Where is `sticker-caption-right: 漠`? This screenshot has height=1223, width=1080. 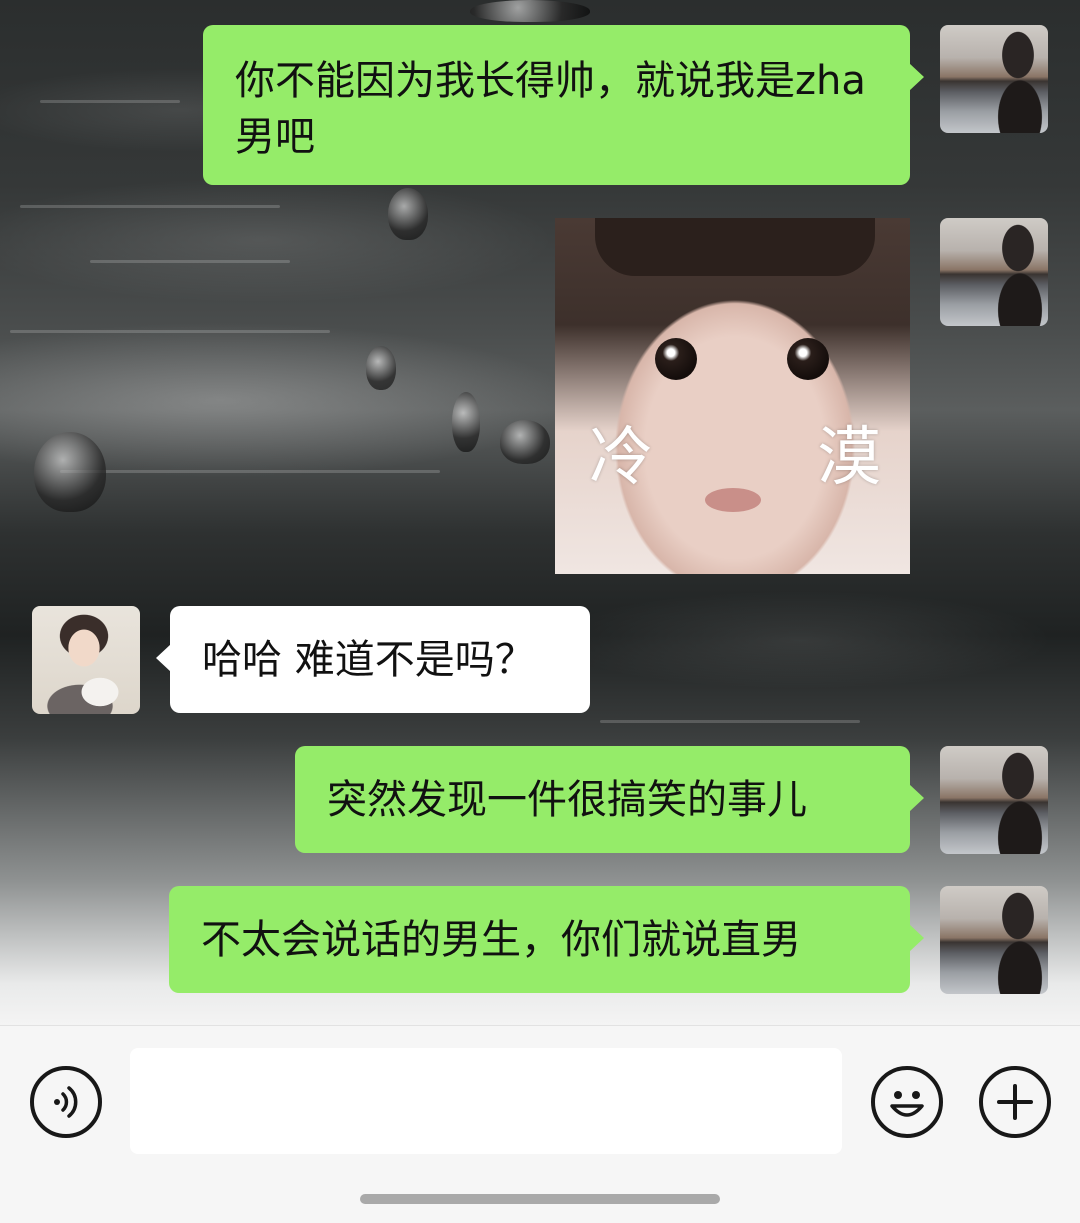
sticker-caption-right: 漠 is located at coordinates (849, 458).